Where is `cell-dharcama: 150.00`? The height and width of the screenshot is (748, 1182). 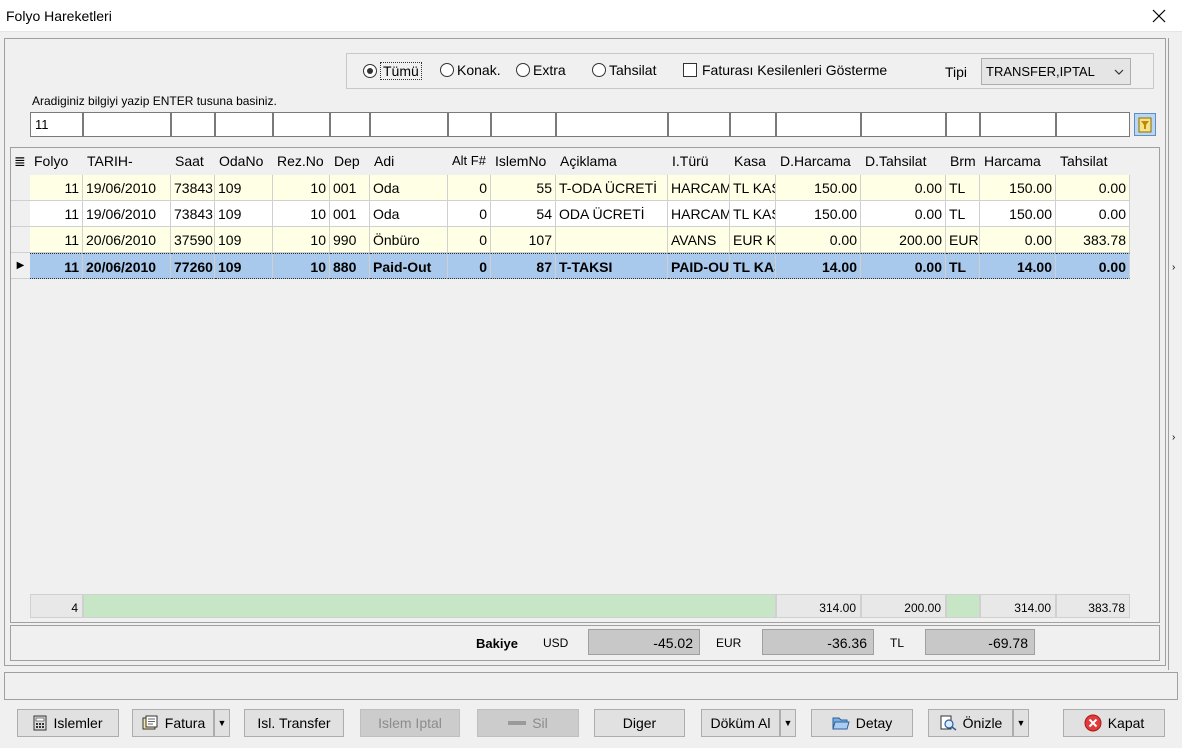 cell-dharcama: 150.00 is located at coordinates (818, 188).